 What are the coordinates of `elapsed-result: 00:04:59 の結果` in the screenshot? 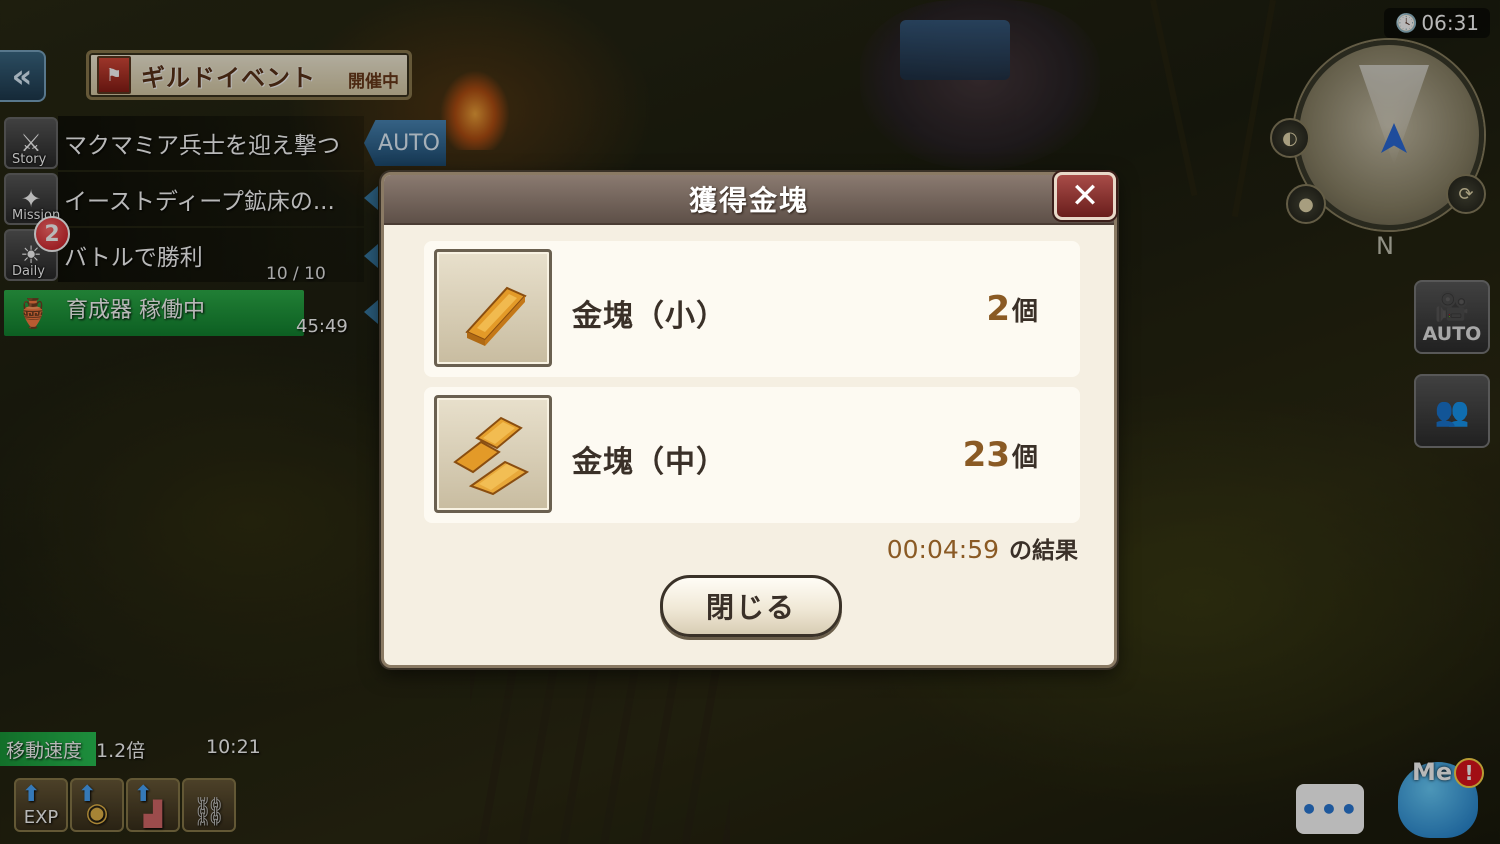 It's located at (982, 548).